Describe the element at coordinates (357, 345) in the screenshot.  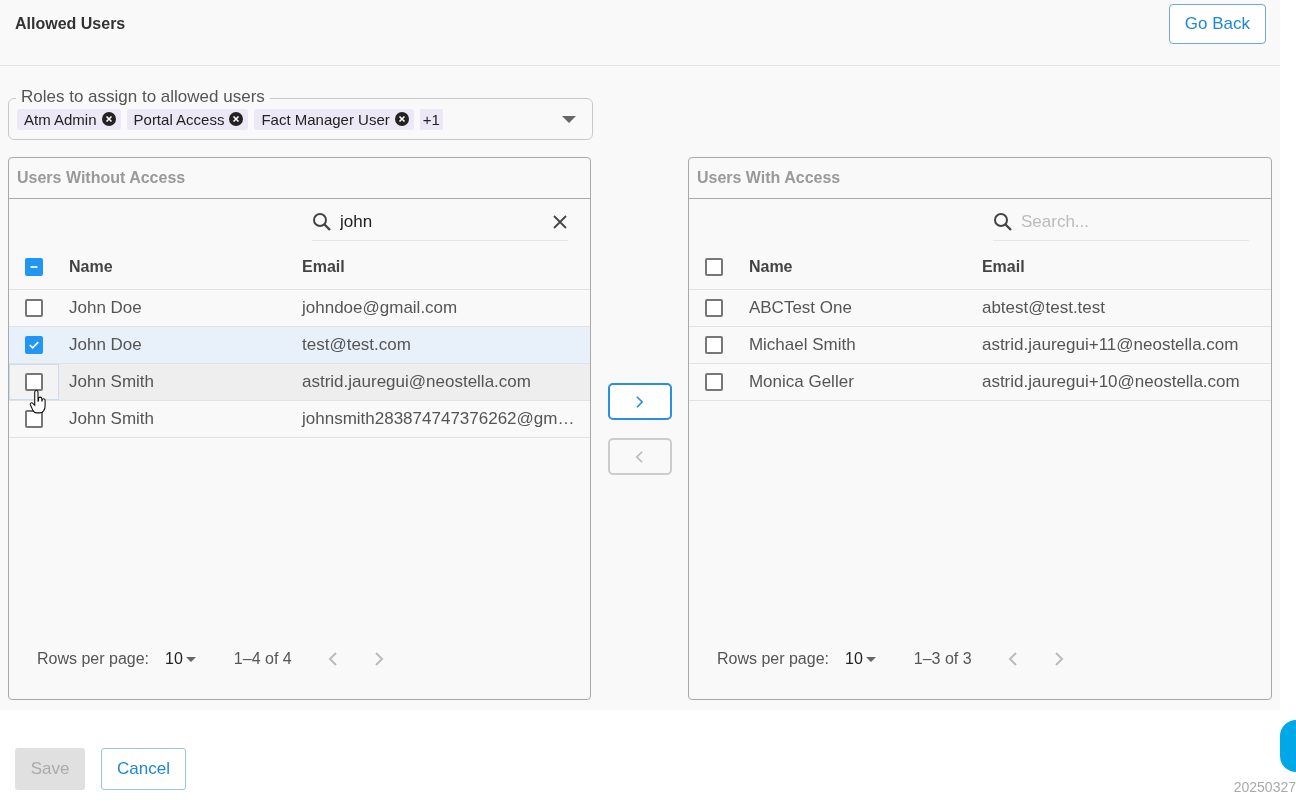
I see `table-cell-text: test@test.com` at that location.